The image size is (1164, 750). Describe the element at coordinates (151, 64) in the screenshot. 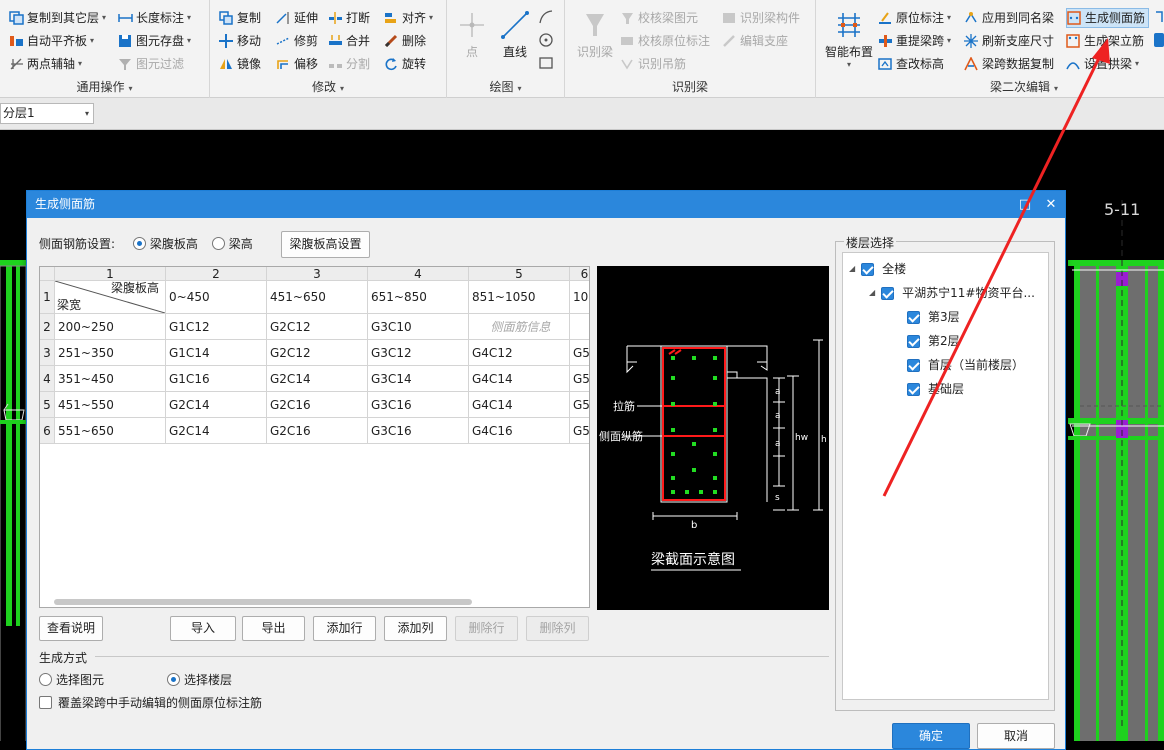

I see `element-filter-button: 图元过滤` at that location.